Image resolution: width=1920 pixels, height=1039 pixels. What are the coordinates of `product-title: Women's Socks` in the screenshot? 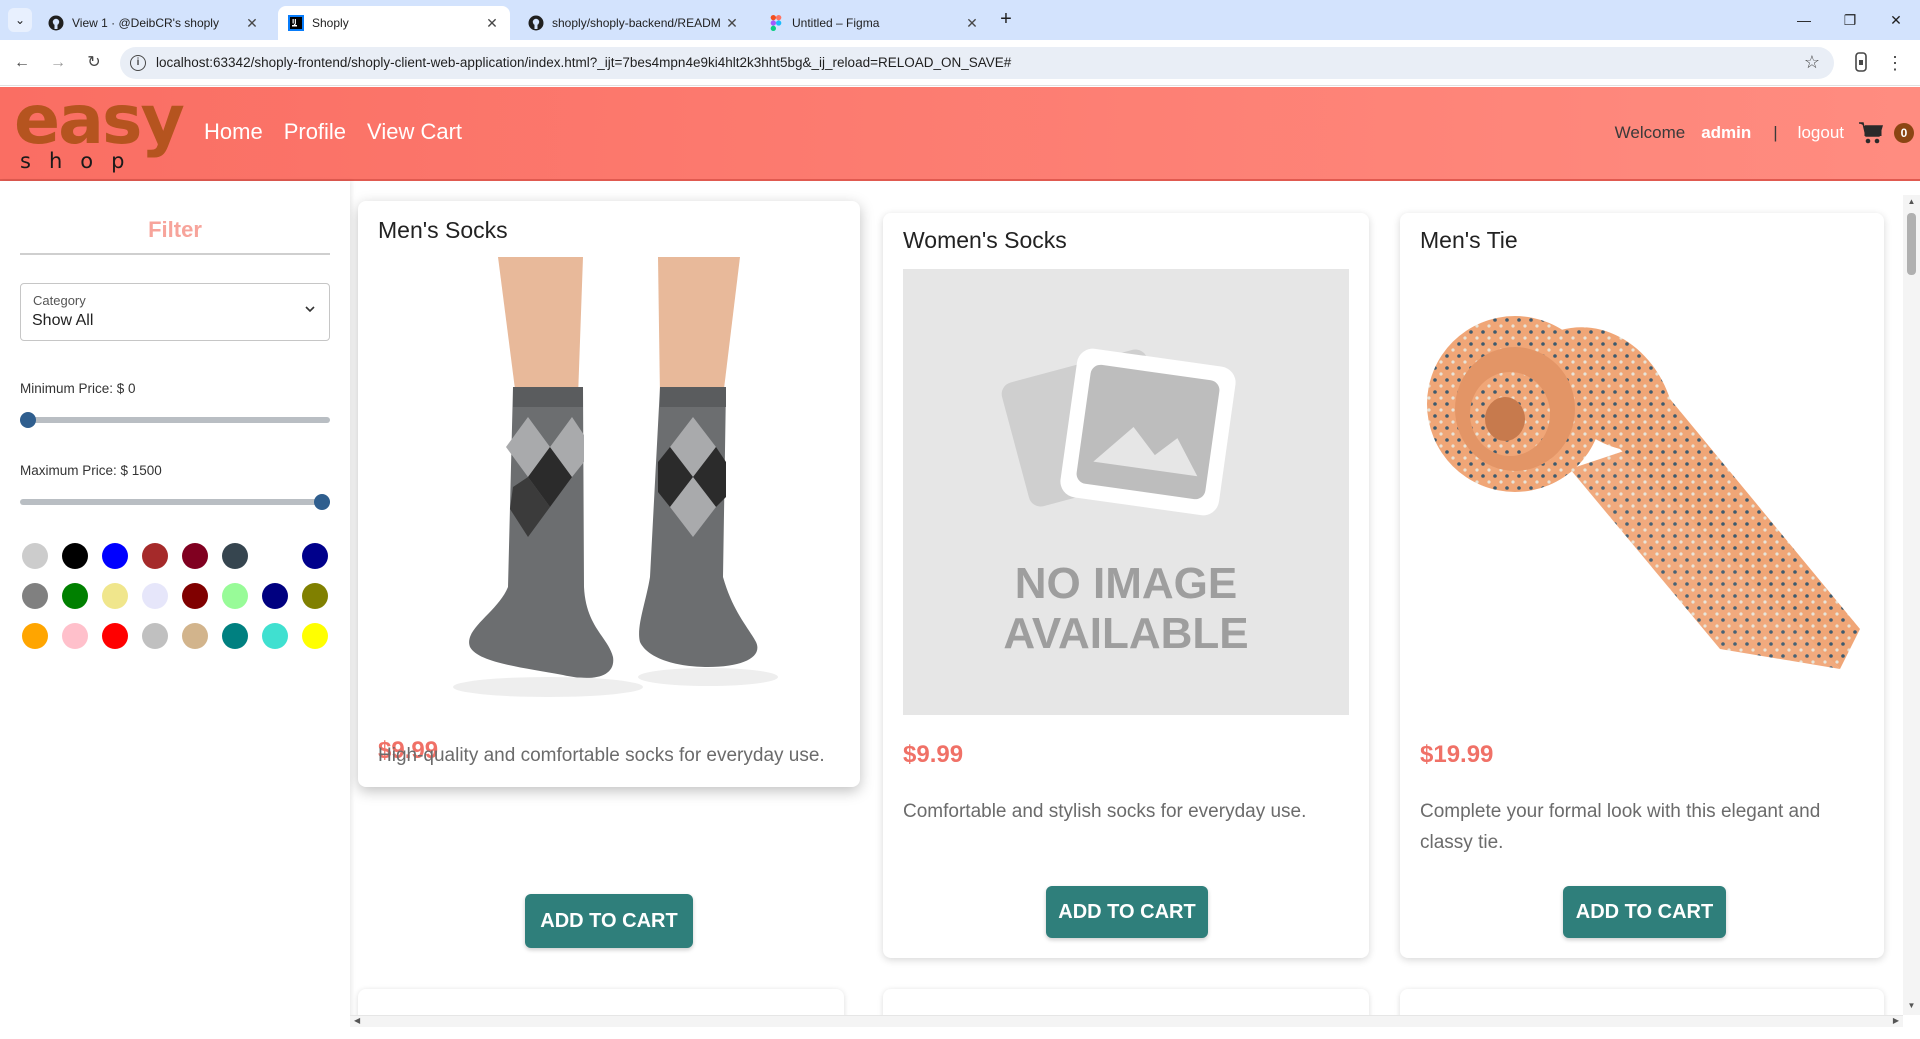 It's located at (985, 240).